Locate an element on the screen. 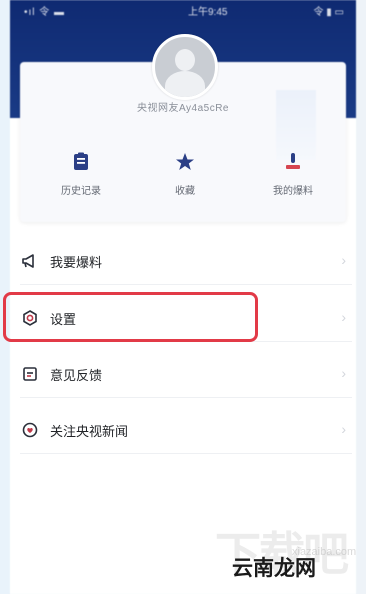 This screenshot has height=594, width=366. watermark-brand: 云南龙网 is located at coordinates (274, 568).